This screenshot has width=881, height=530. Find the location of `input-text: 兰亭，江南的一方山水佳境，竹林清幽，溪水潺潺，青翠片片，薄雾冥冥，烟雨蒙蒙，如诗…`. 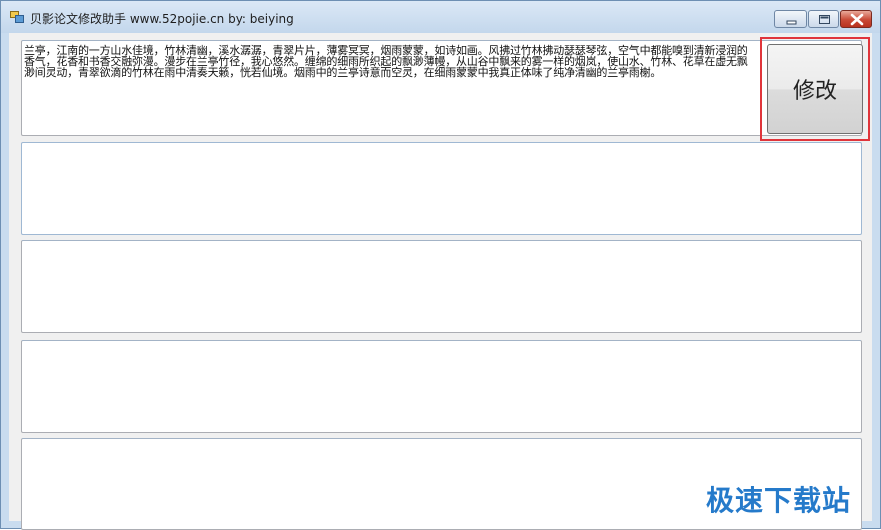

input-text: 兰亭，江南的一方山水佳境，竹林清幽，溪水潺潺，青翠片片，薄雾冥冥，烟雨蒙蒙，如诗… is located at coordinates (390, 61).